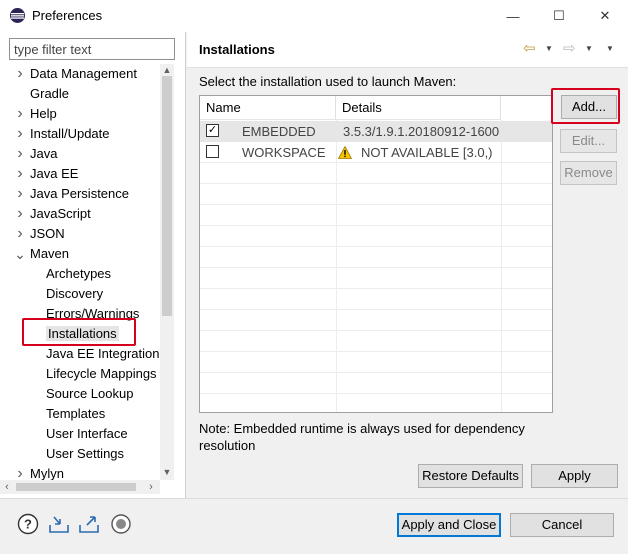  What do you see at coordinates (421, 131) in the screenshot?
I see `installation-details: 3.5.3/1.9.1.20180912-1600` at bounding box center [421, 131].